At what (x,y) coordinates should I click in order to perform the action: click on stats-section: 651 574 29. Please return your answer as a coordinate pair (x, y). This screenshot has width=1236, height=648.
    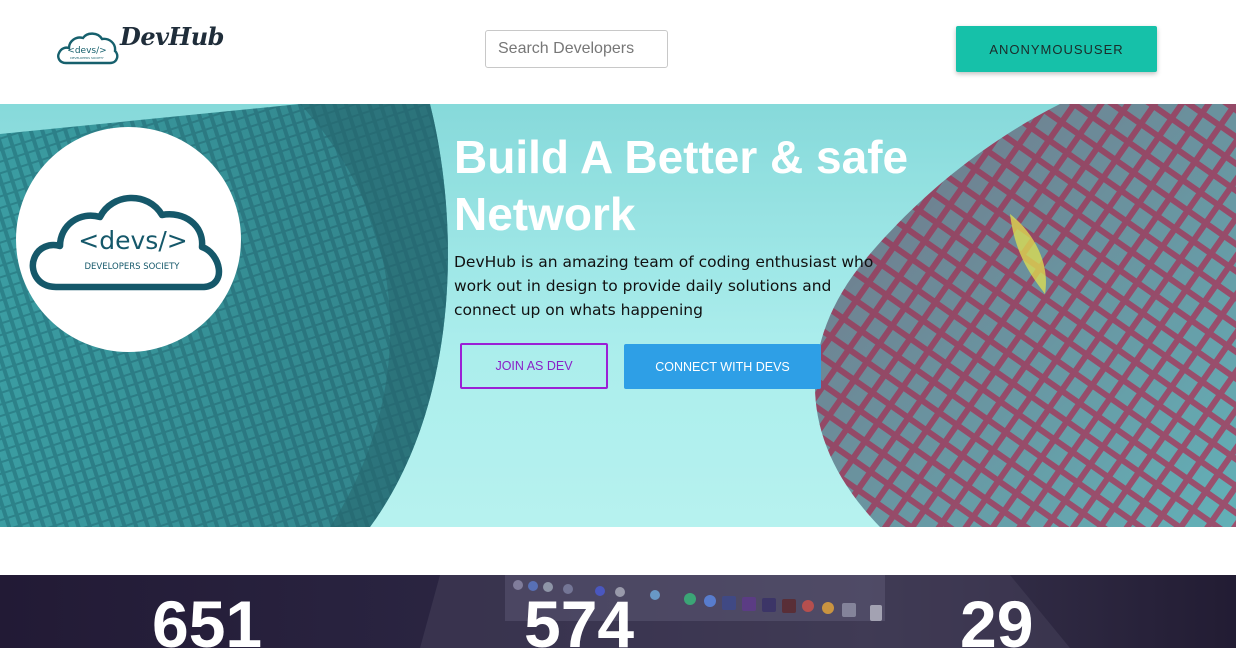
    Looking at the image, I should click on (618, 611).